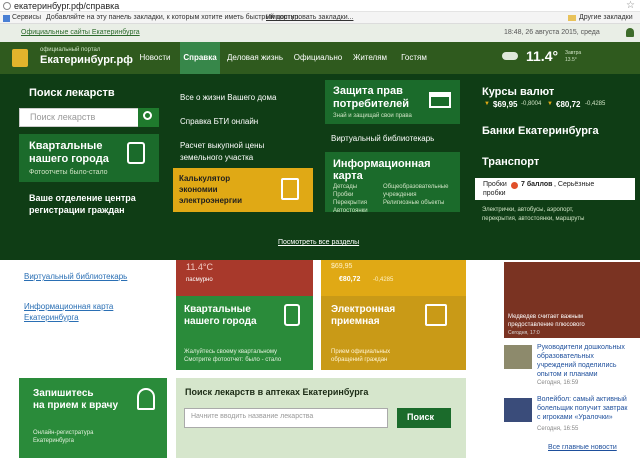  Describe the element at coordinates (582, 399) in the screenshot. I see `news-2-l1: Волейбол: самый активный` at that location.